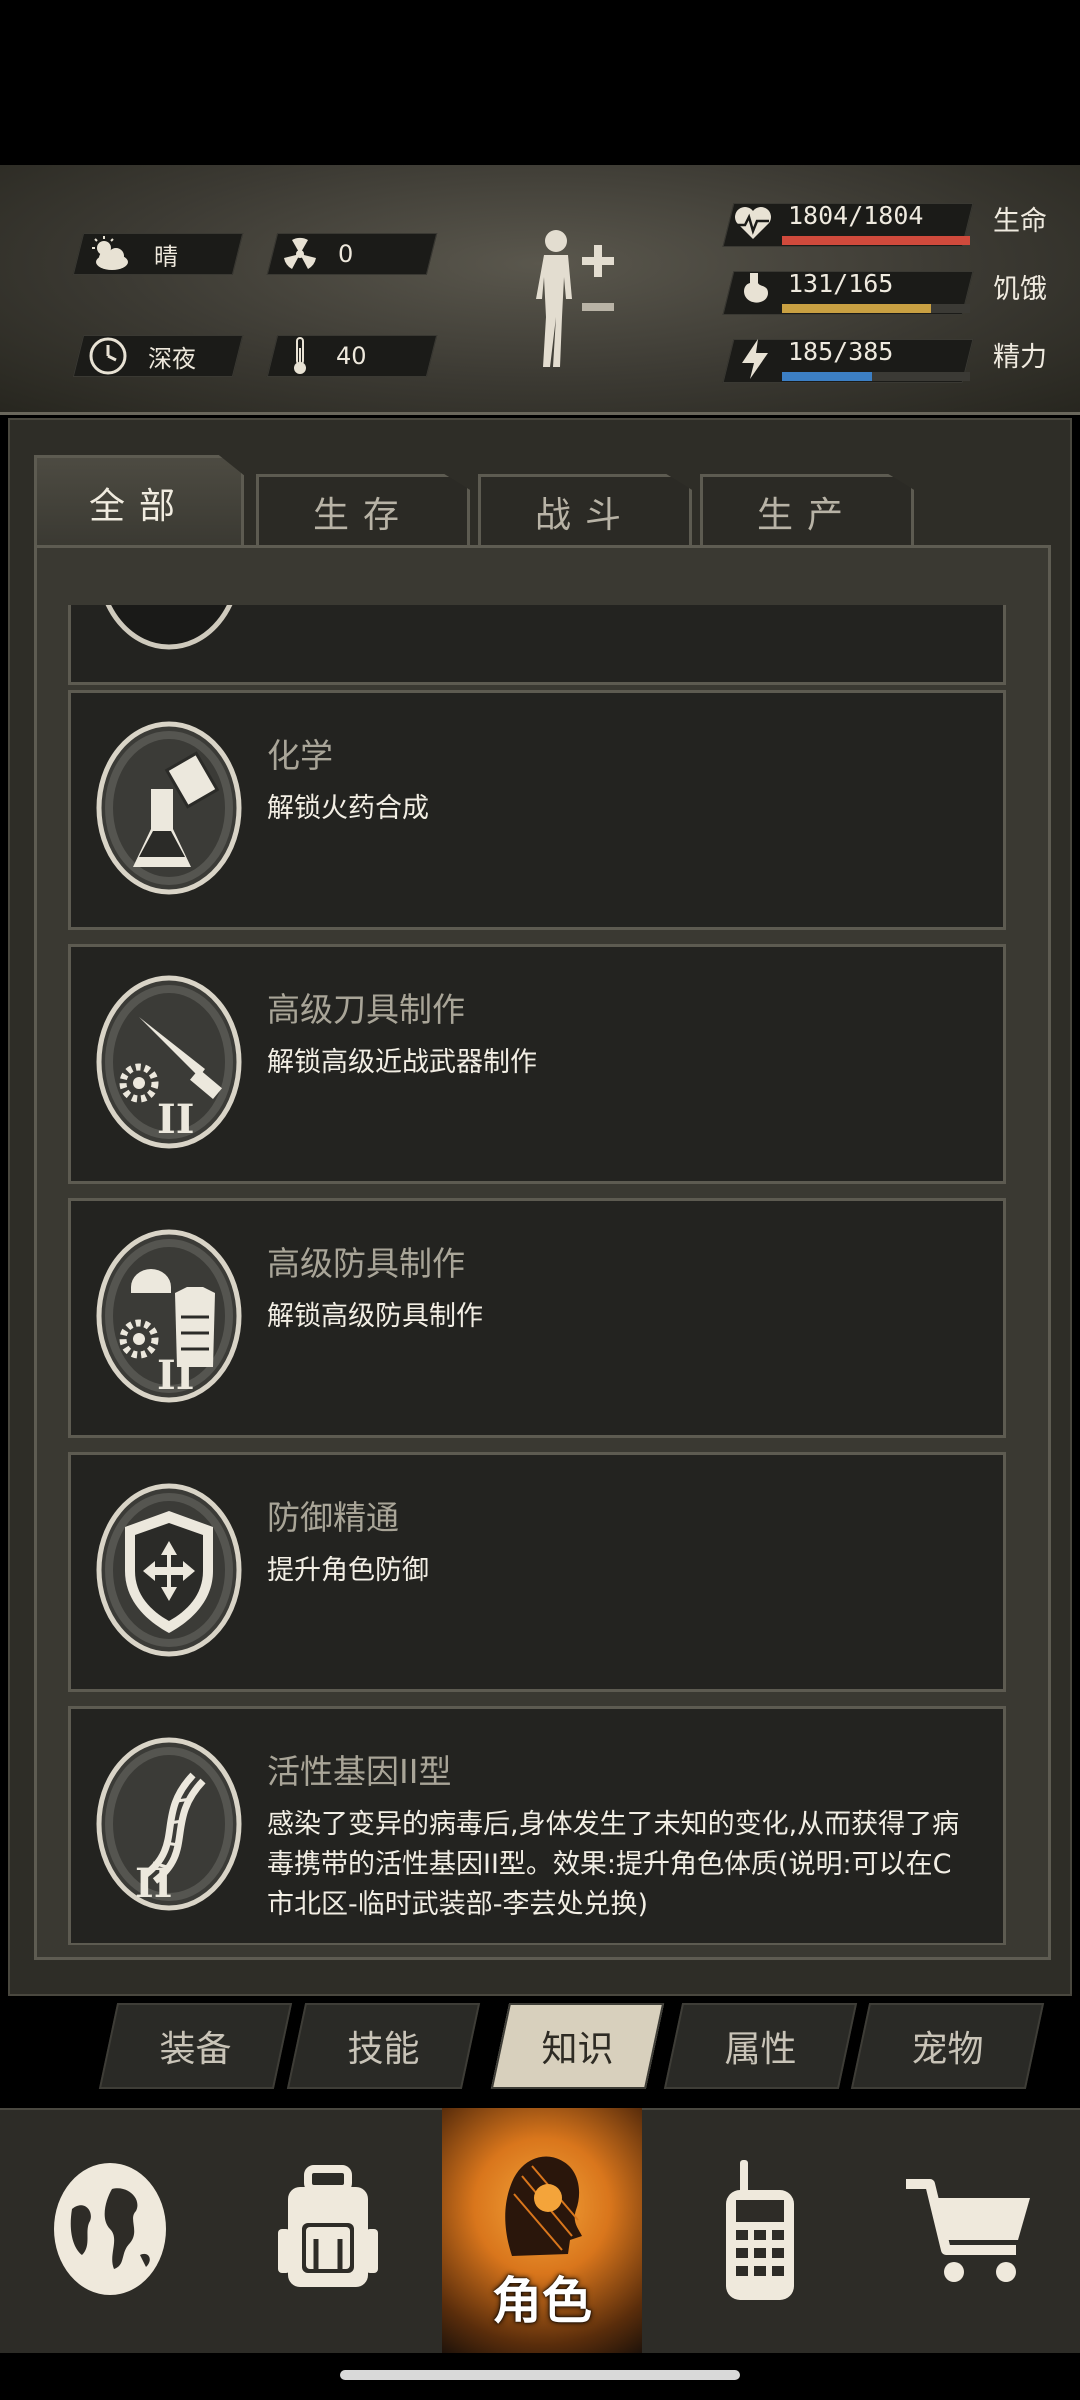 Image resolution: width=1080 pixels, height=2400 pixels. I want to click on health-label: 生命, so click(1020, 221).